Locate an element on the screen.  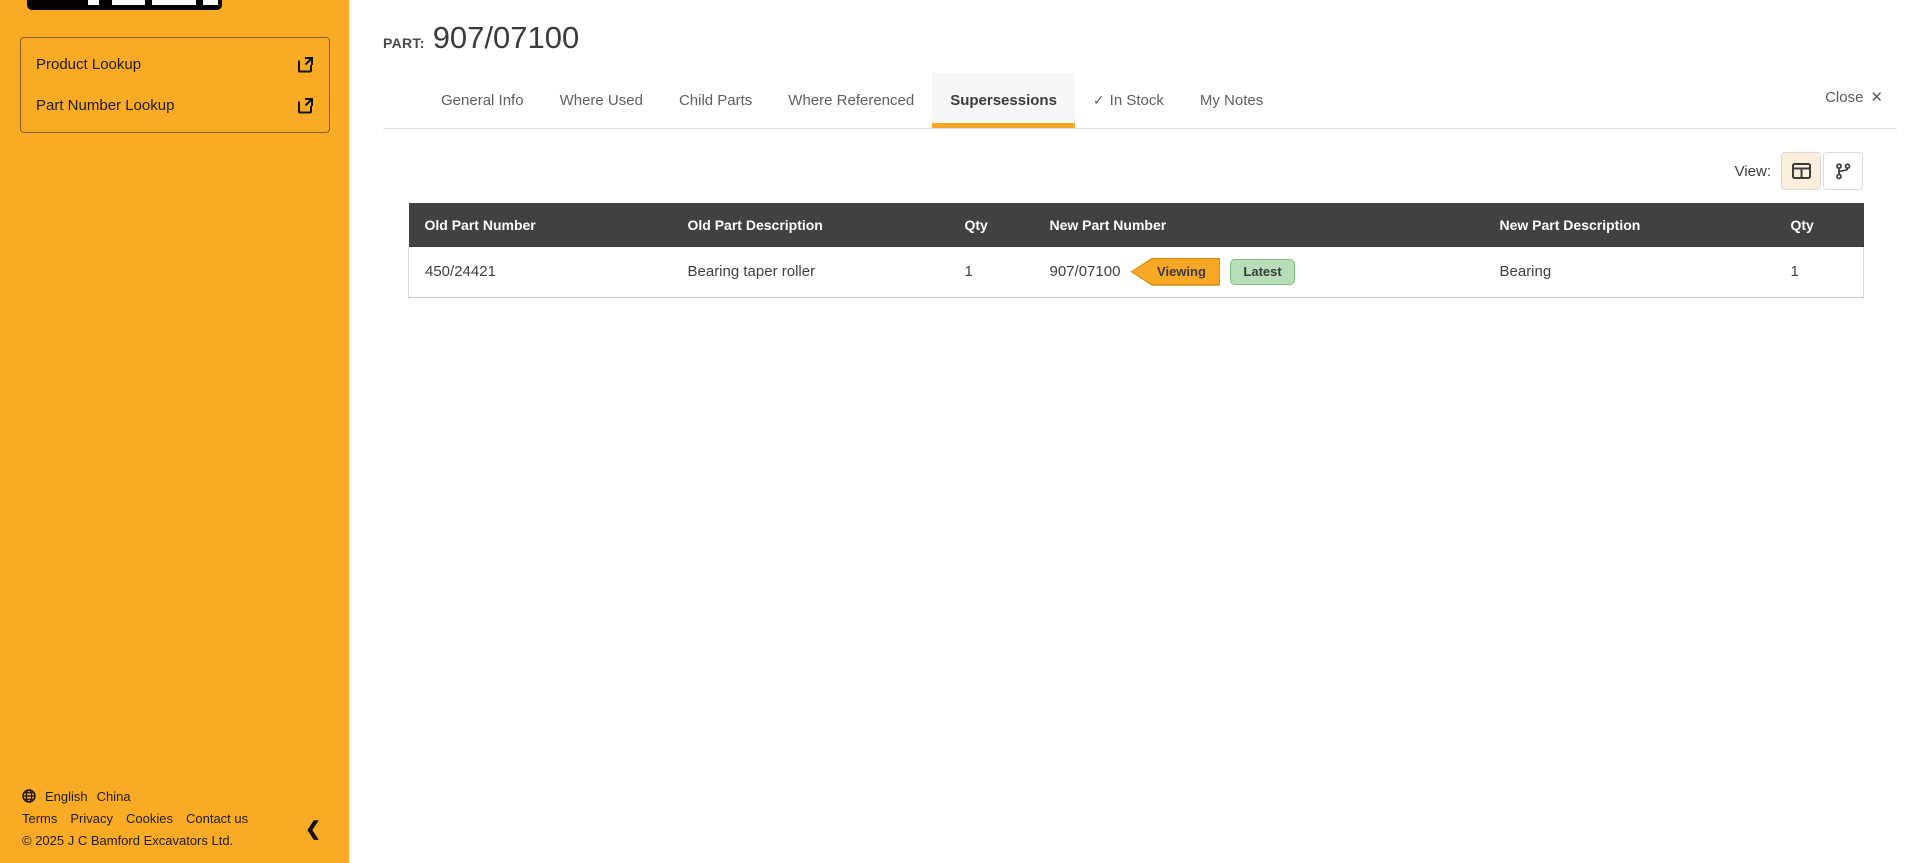
tab-in-stock: ✓ In Stock is located at coordinates (1128, 100).